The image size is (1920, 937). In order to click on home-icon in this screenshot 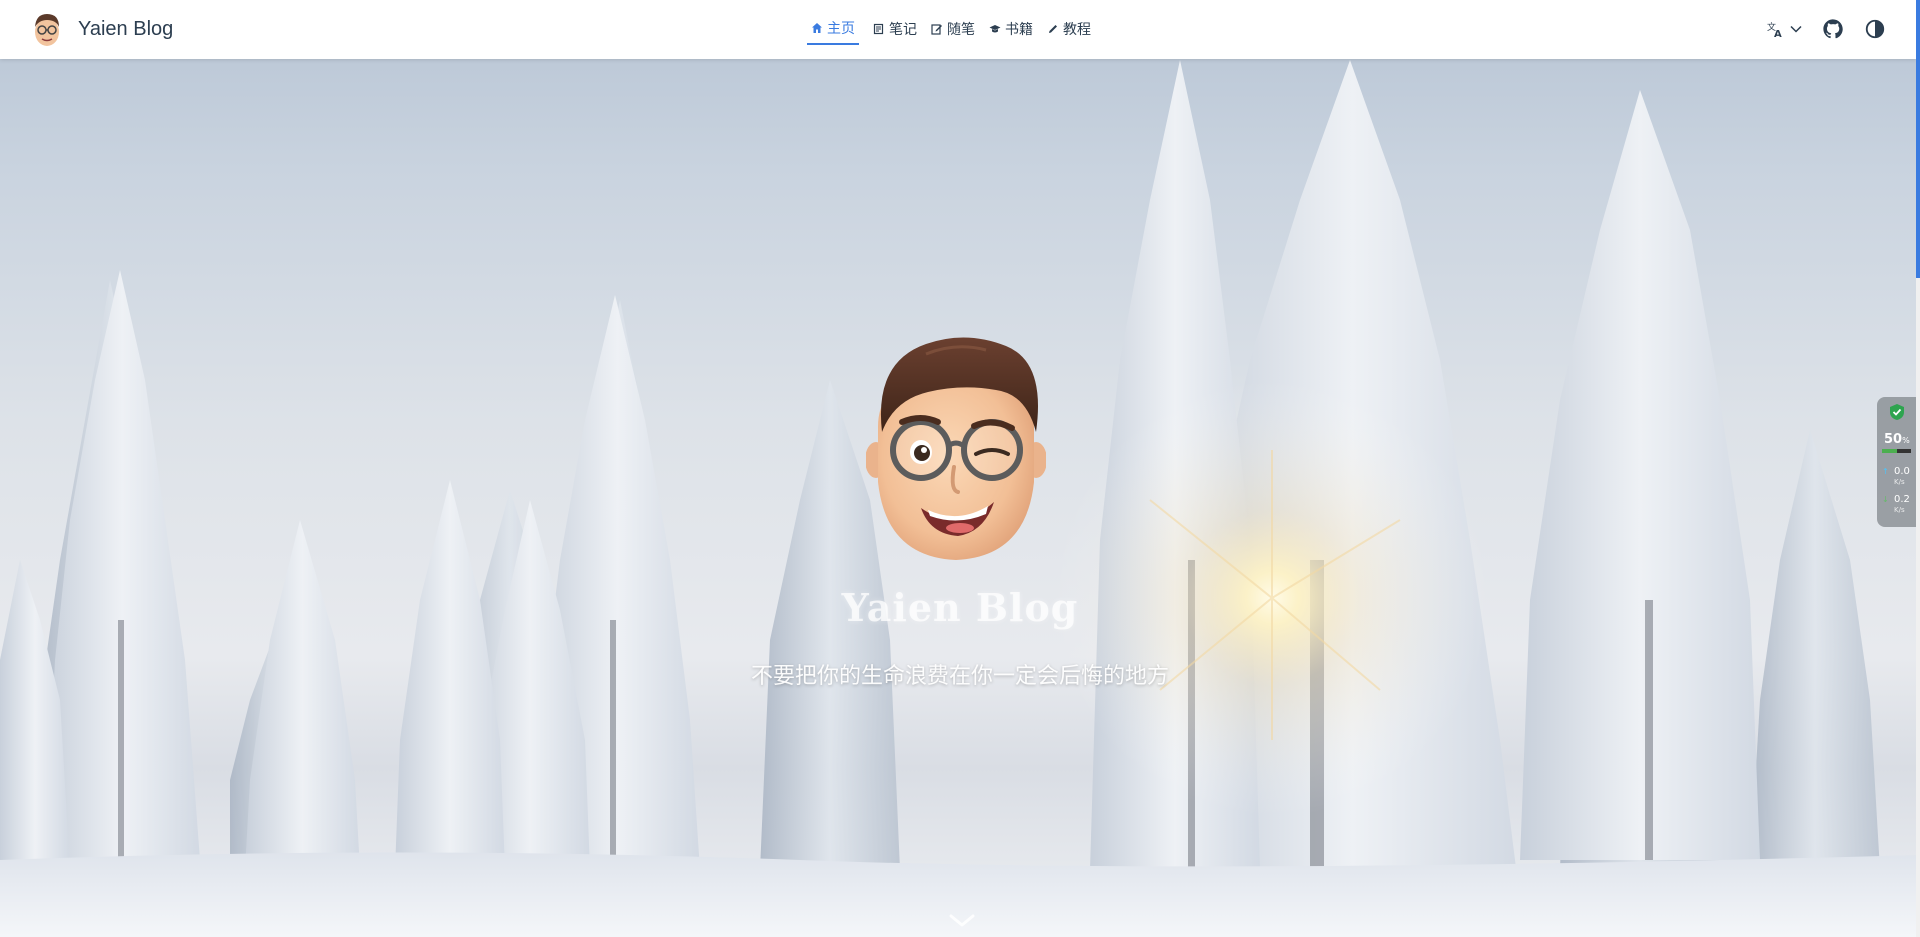, I will do `click(817, 28)`.